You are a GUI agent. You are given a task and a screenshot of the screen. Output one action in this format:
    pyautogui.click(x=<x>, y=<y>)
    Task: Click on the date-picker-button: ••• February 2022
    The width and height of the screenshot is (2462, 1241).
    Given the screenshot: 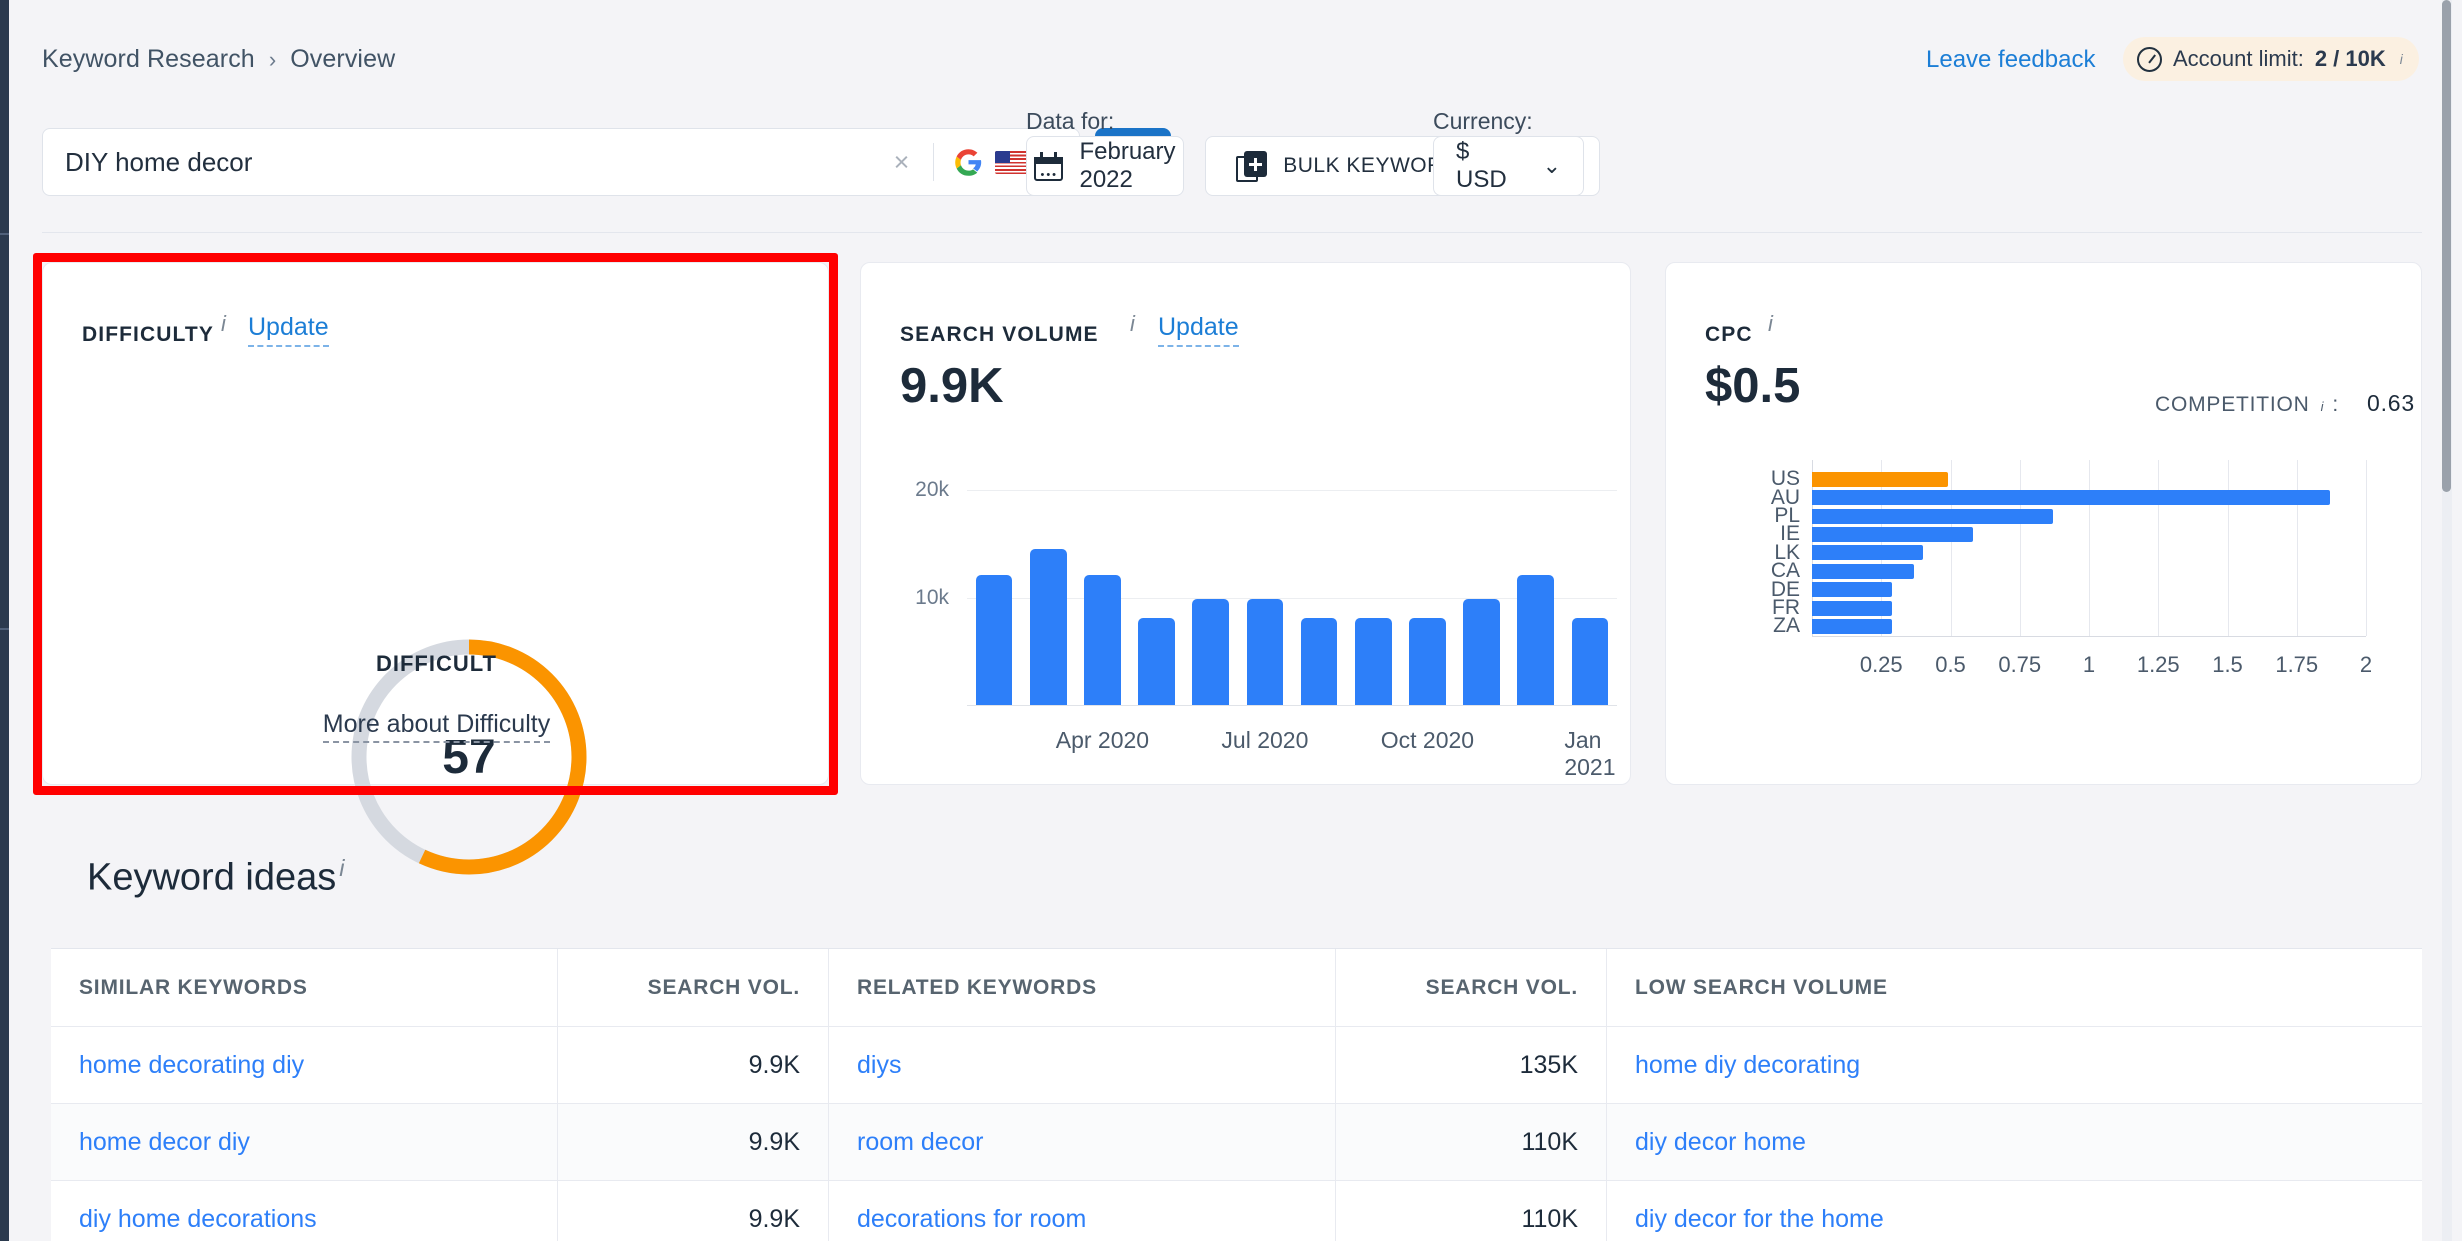 What is the action you would take?
    pyautogui.click(x=1105, y=166)
    